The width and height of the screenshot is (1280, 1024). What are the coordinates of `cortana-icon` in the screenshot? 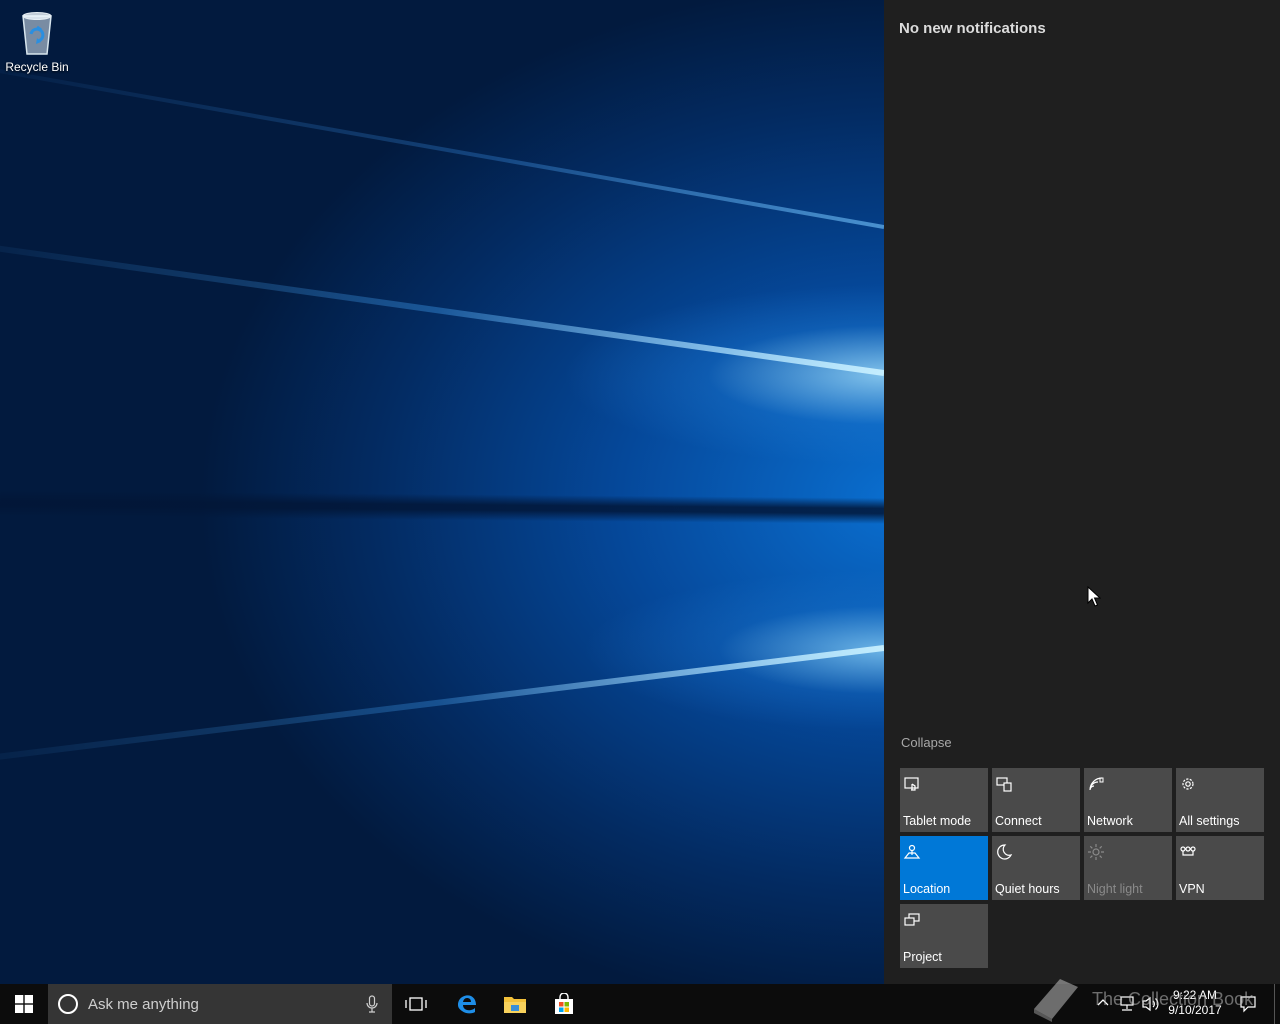 It's located at (68, 1004).